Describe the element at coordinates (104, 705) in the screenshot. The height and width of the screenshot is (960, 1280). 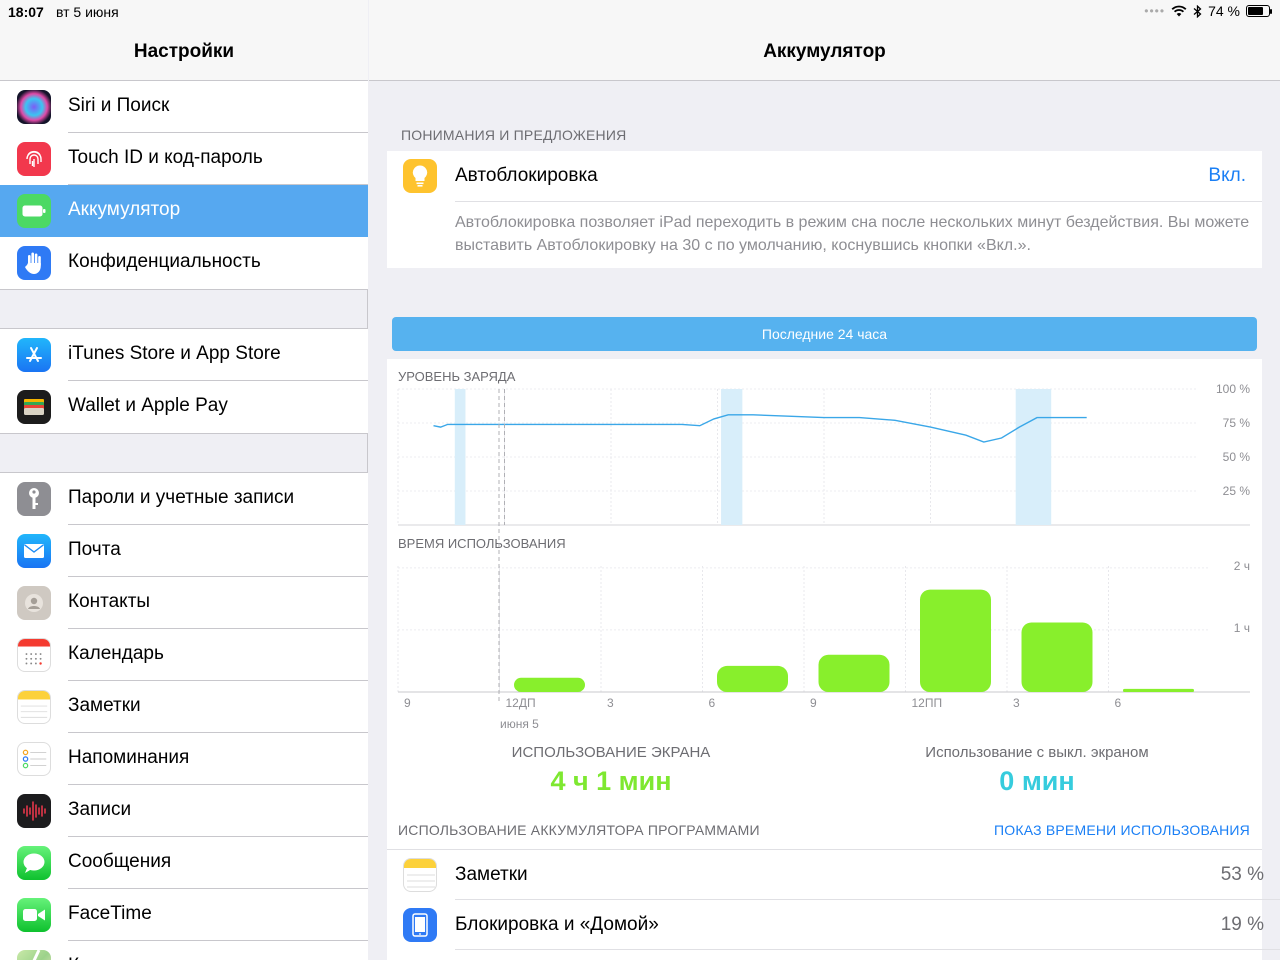
I see `sidebar-item-label: Заметки` at that location.